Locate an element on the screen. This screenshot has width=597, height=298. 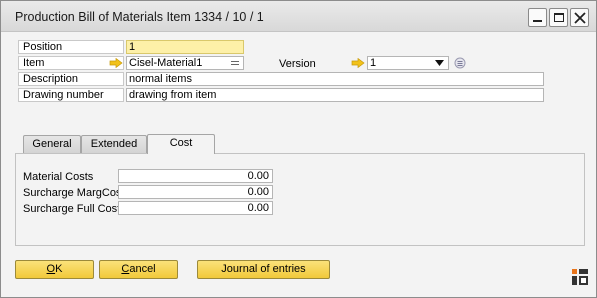
resize-grip-icon is located at coordinates (580, 277).